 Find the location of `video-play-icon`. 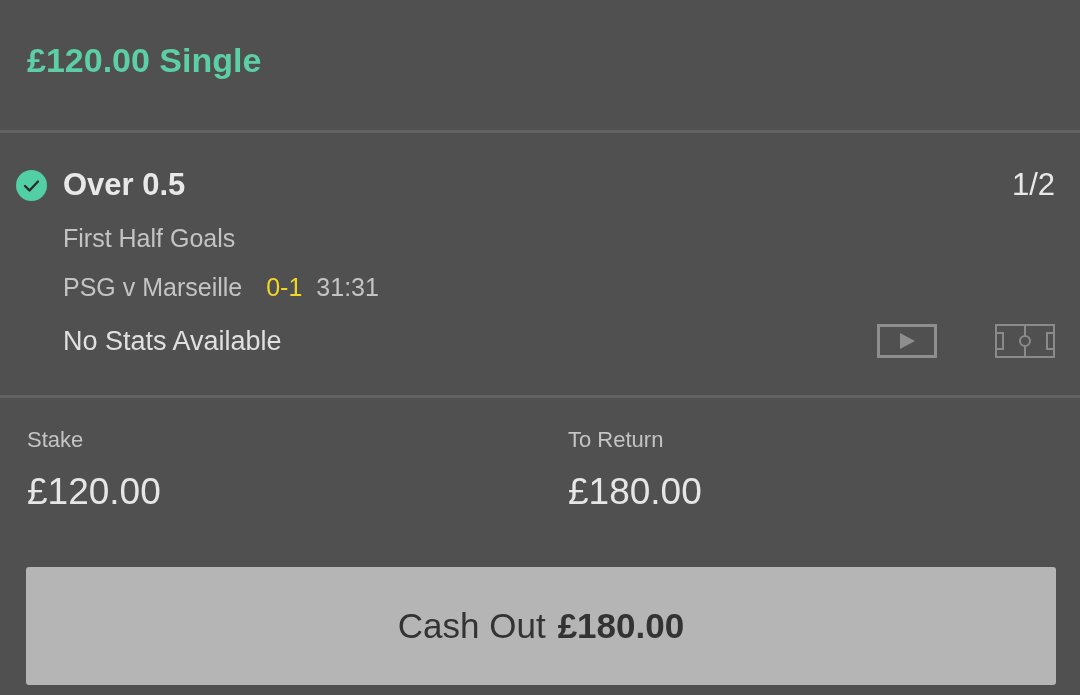

video-play-icon is located at coordinates (907, 341).